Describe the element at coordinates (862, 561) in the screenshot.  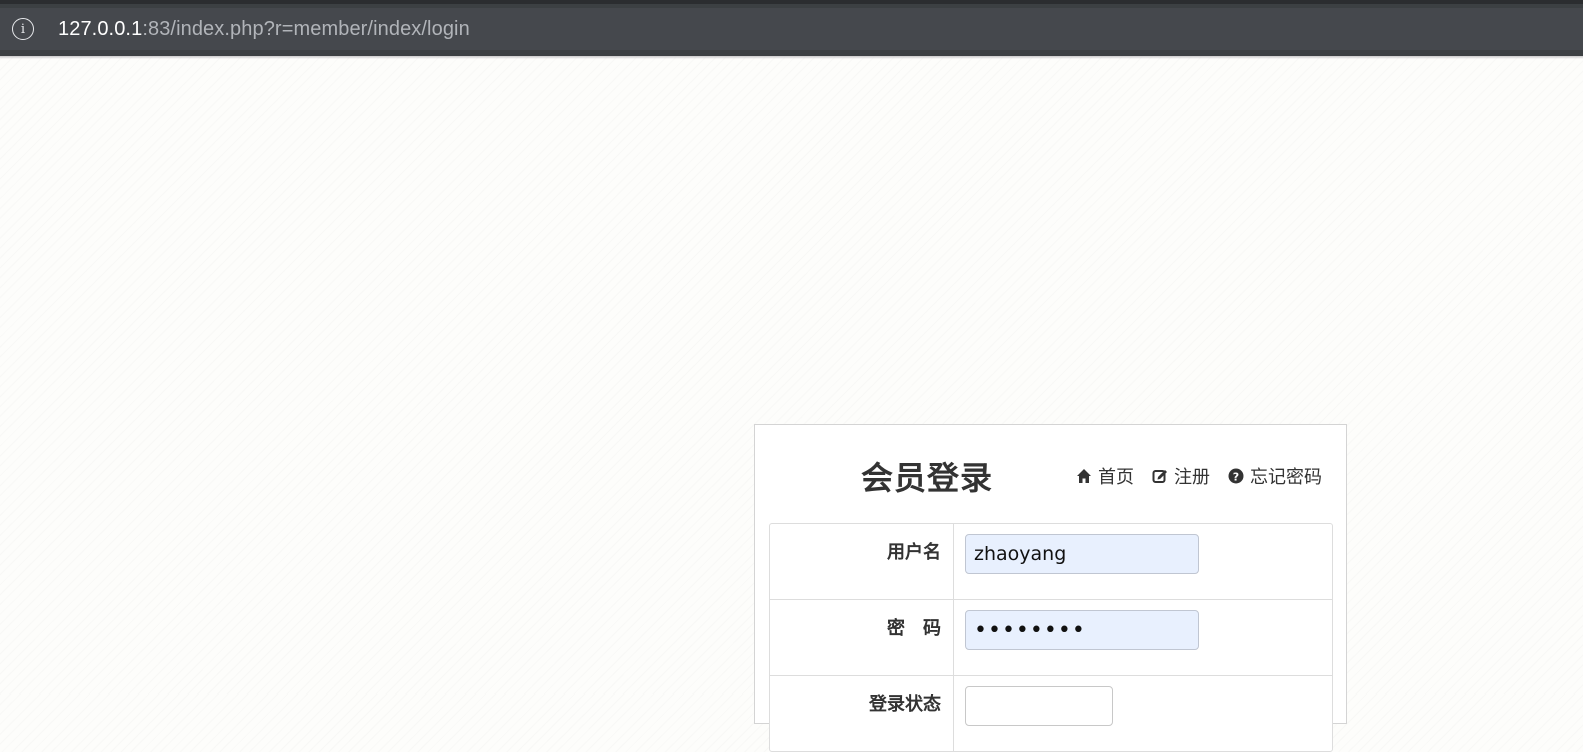
I see `username-label: 用户名` at that location.